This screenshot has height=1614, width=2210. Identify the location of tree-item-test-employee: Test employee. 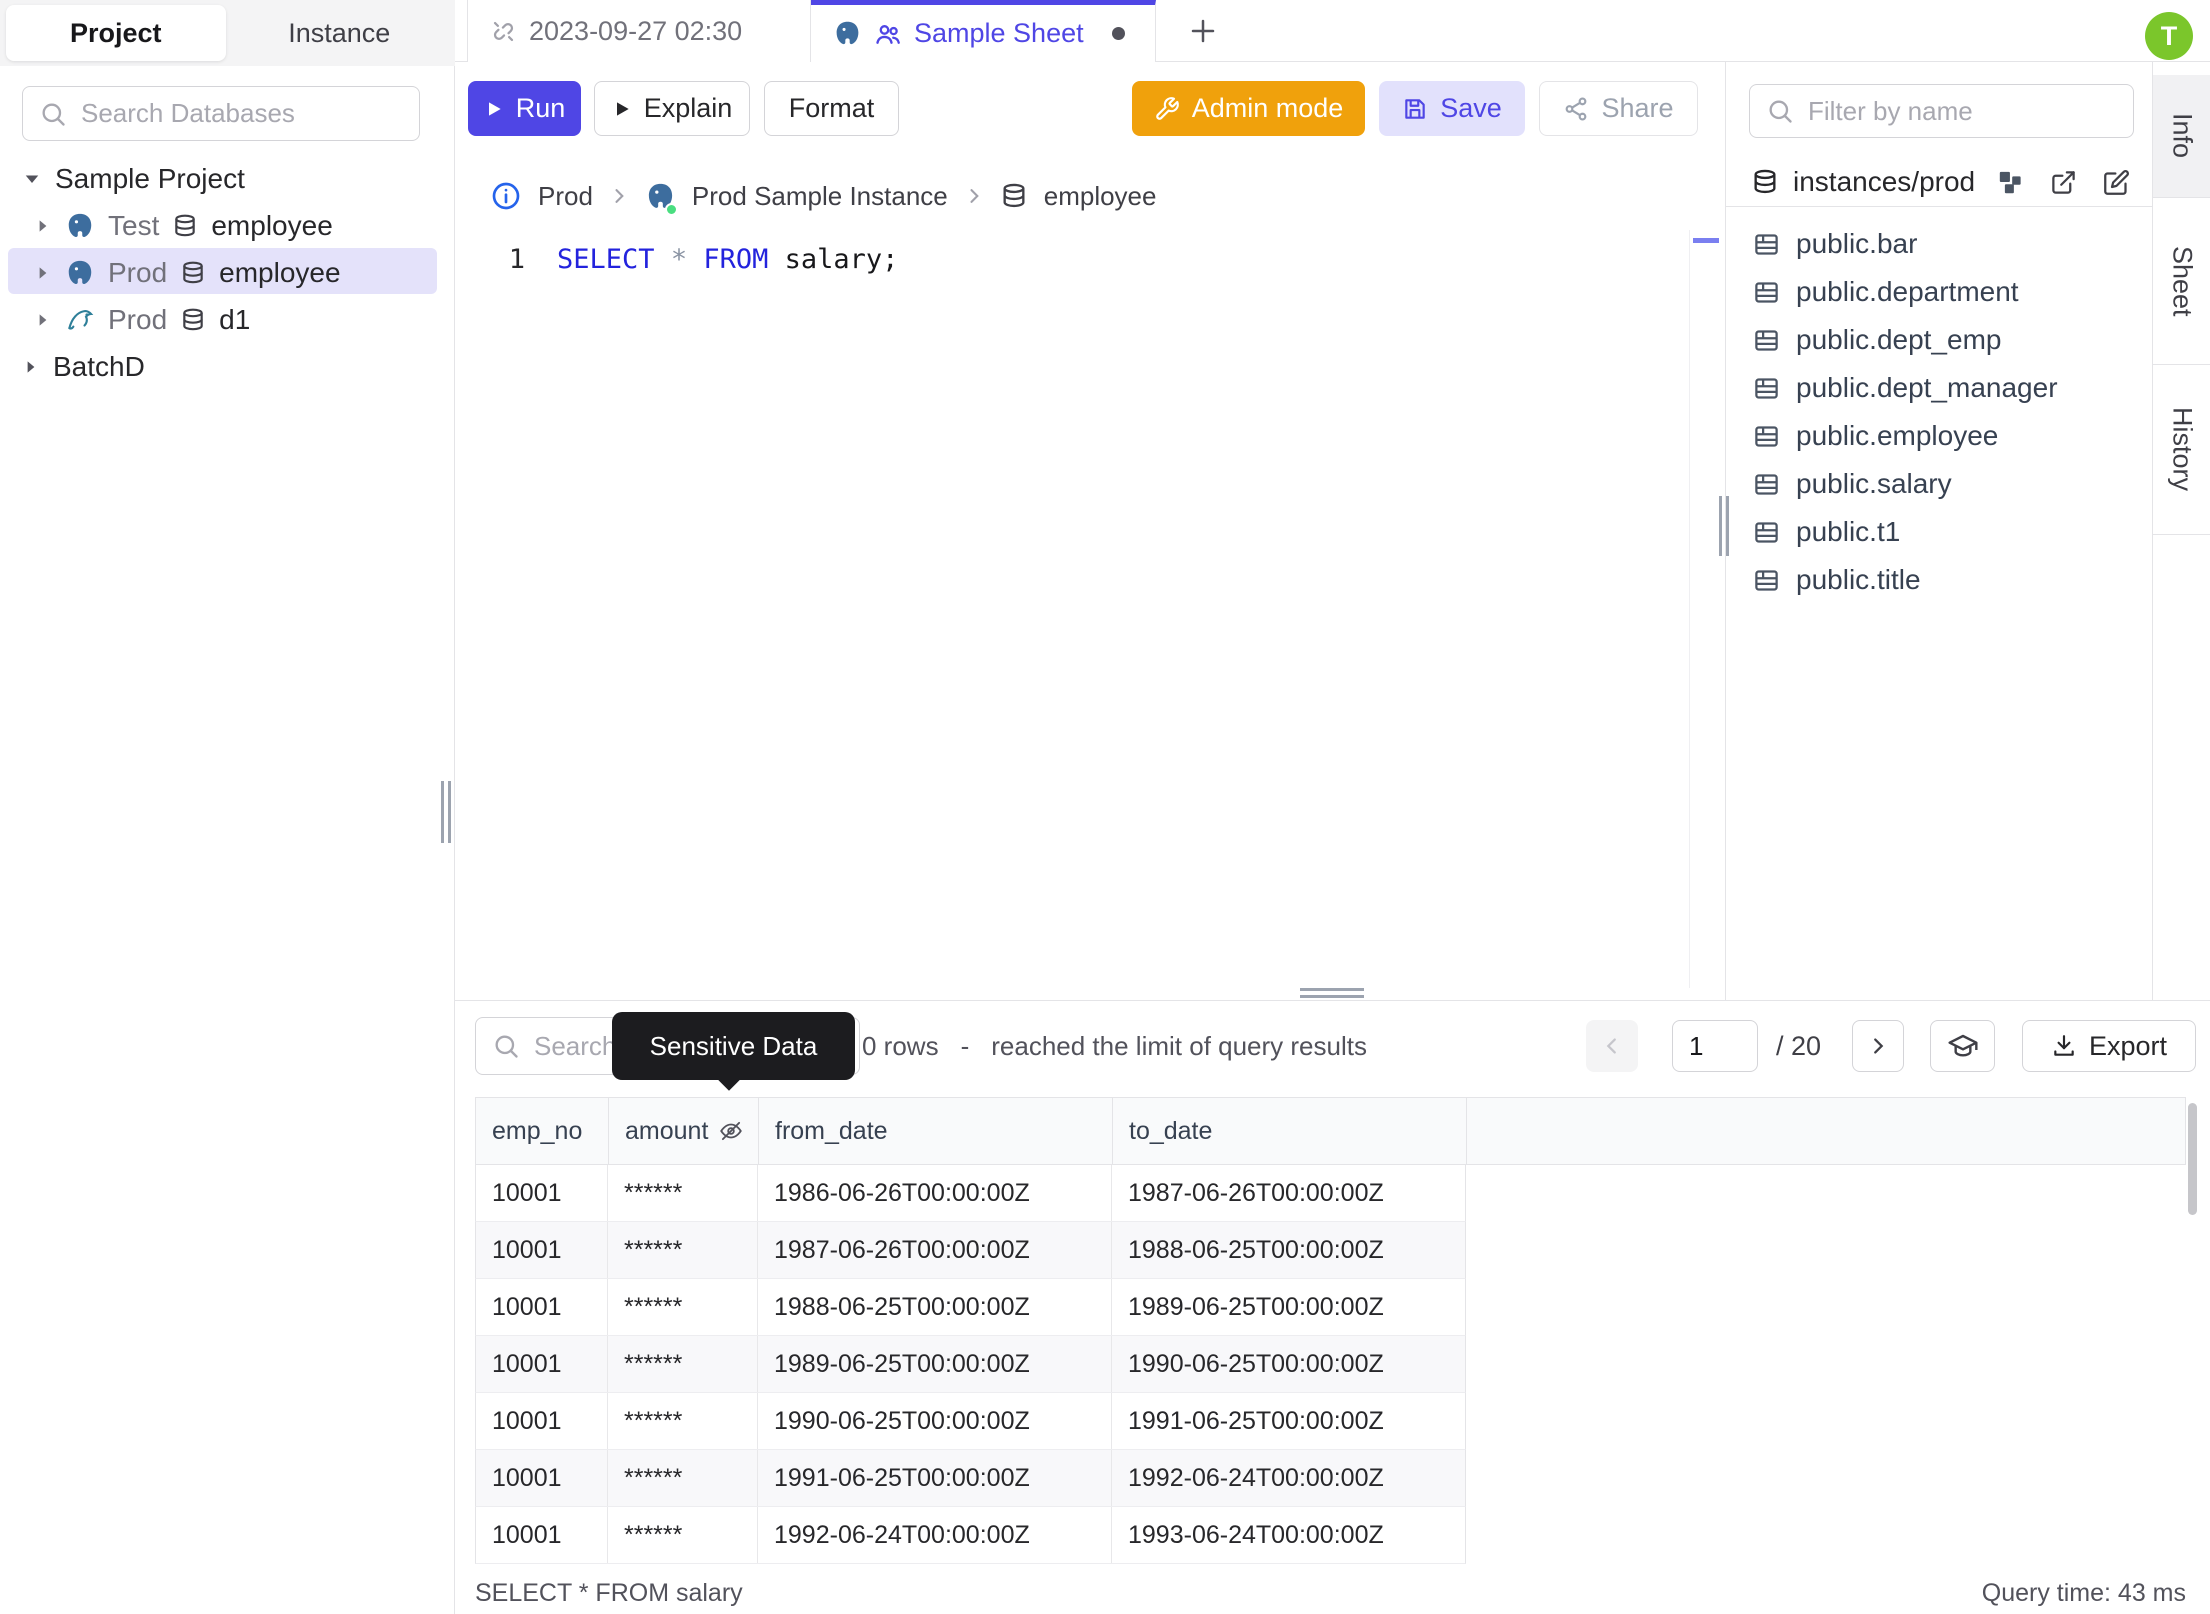
(227, 225).